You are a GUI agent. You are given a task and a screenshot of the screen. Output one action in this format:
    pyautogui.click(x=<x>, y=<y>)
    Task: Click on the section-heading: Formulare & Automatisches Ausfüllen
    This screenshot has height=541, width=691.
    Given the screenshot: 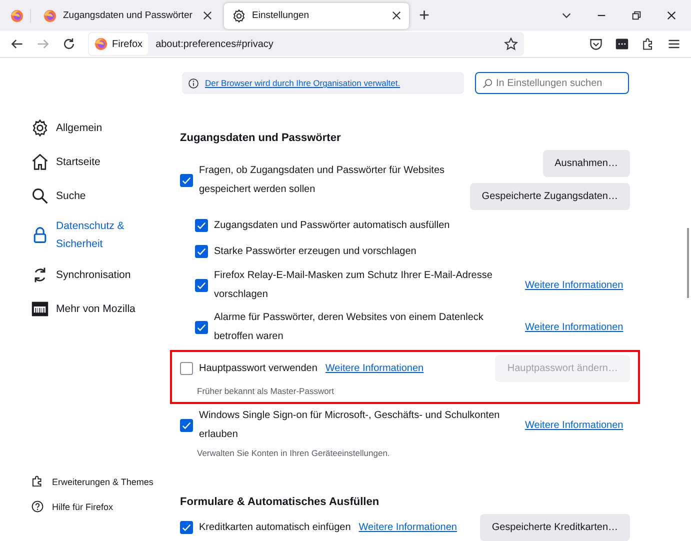 What is the action you would take?
    pyautogui.click(x=280, y=502)
    